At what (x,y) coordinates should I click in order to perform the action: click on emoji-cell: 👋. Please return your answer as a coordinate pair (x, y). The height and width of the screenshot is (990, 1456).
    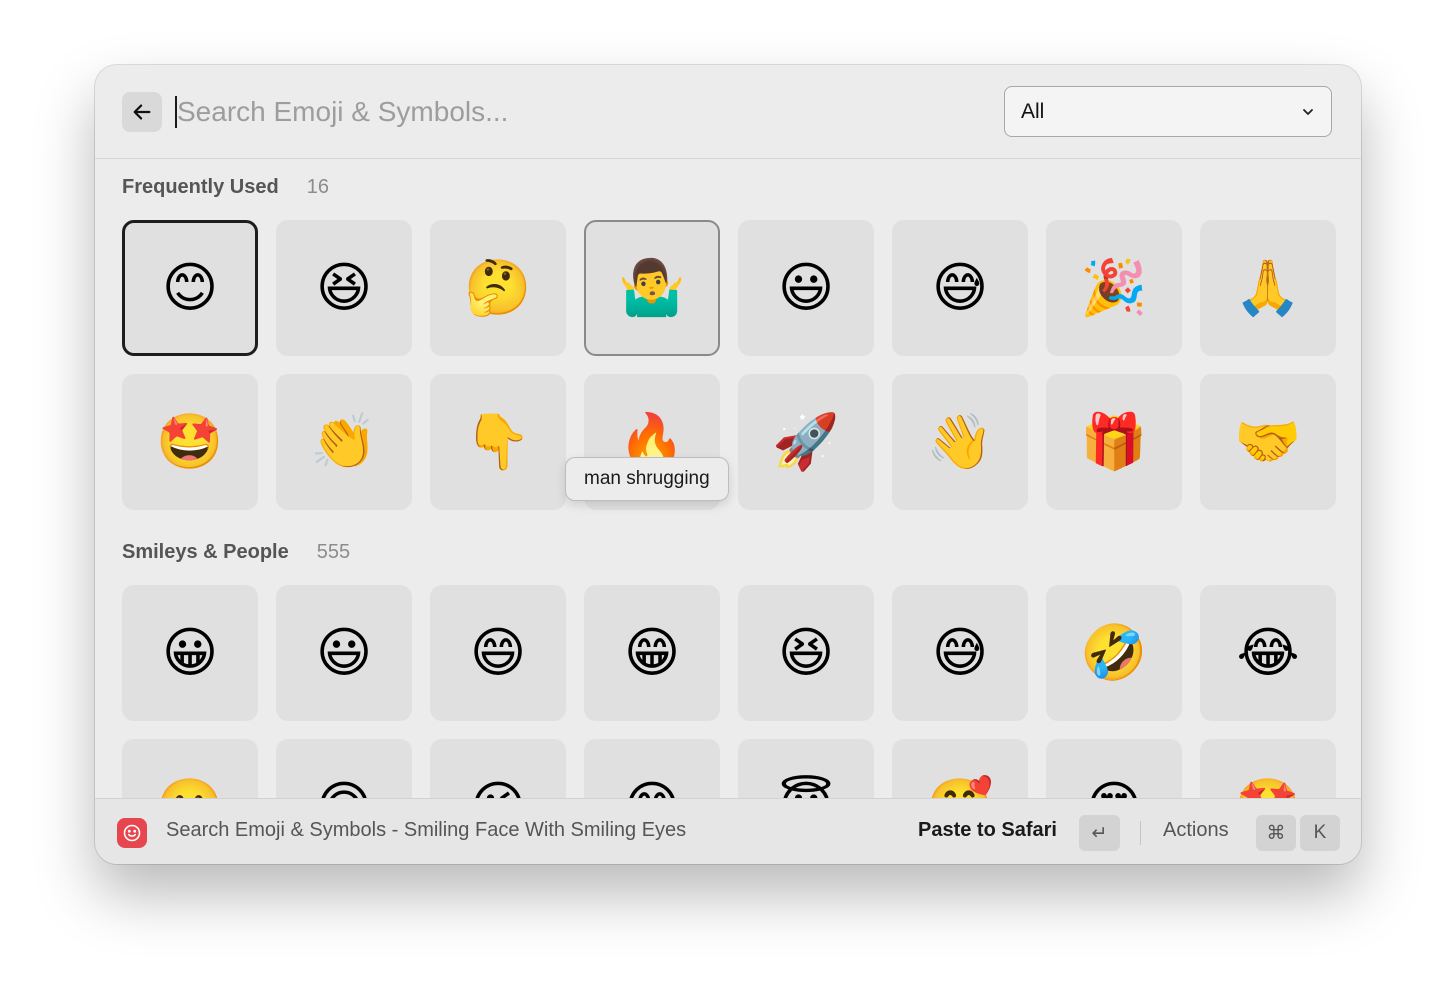
    Looking at the image, I should click on (960, 442).